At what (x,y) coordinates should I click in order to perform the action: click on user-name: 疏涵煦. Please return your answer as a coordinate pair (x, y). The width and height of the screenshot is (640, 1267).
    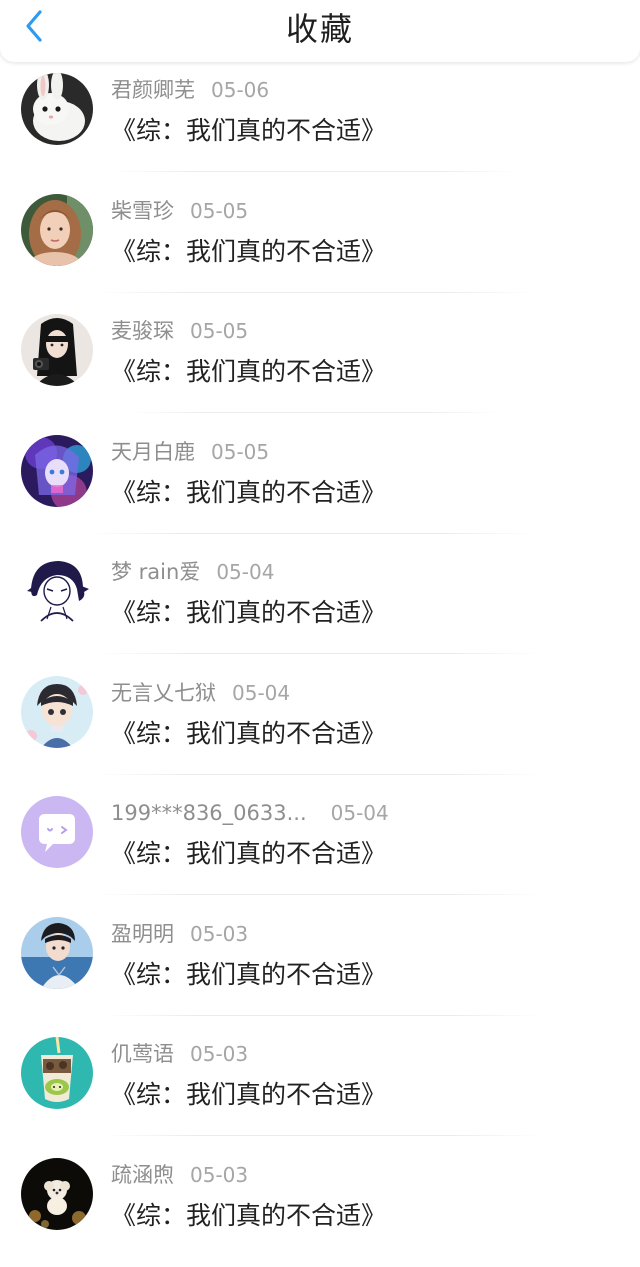
    Looking at the image, I should click on (142, 1175).